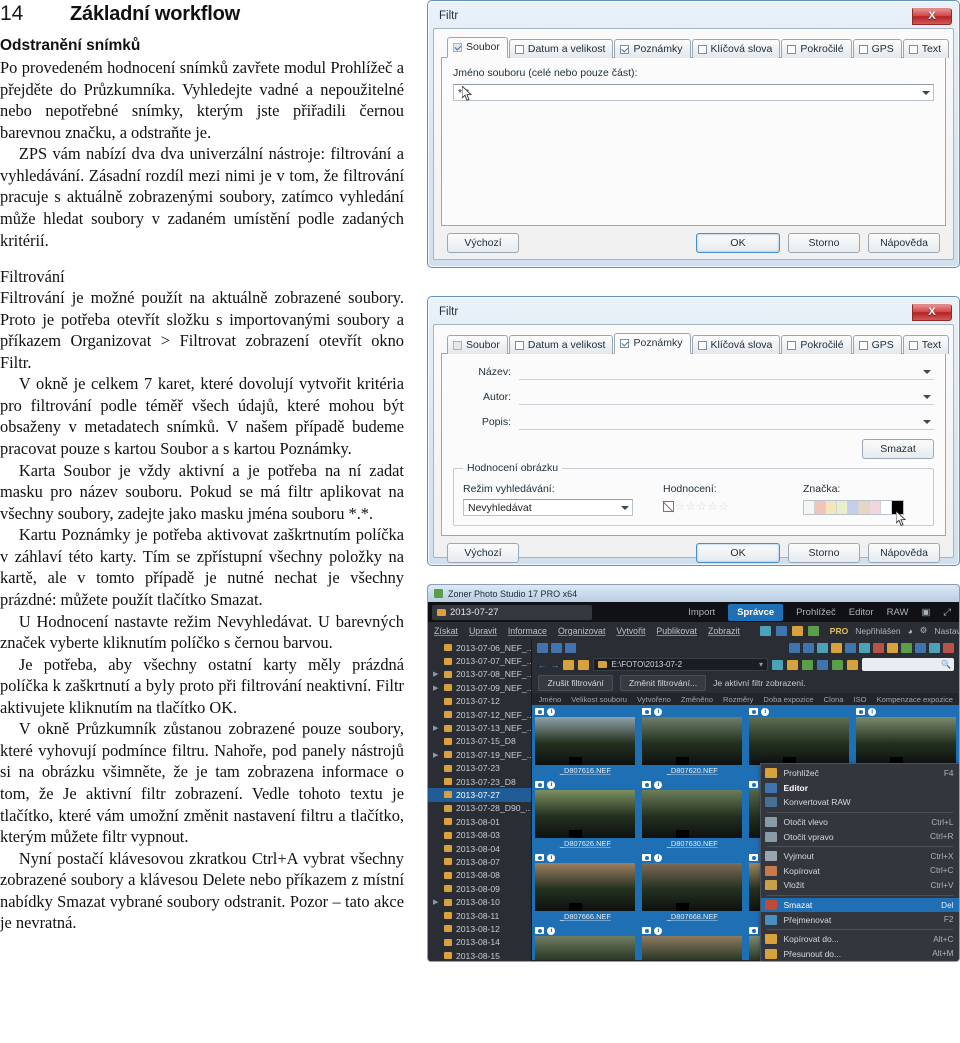 Image resolution: width=960 pixels, height=1043 pixels. Describe the element at coordinates (569, 664) in the screenshot. I see `up-folder-icon` at that location.